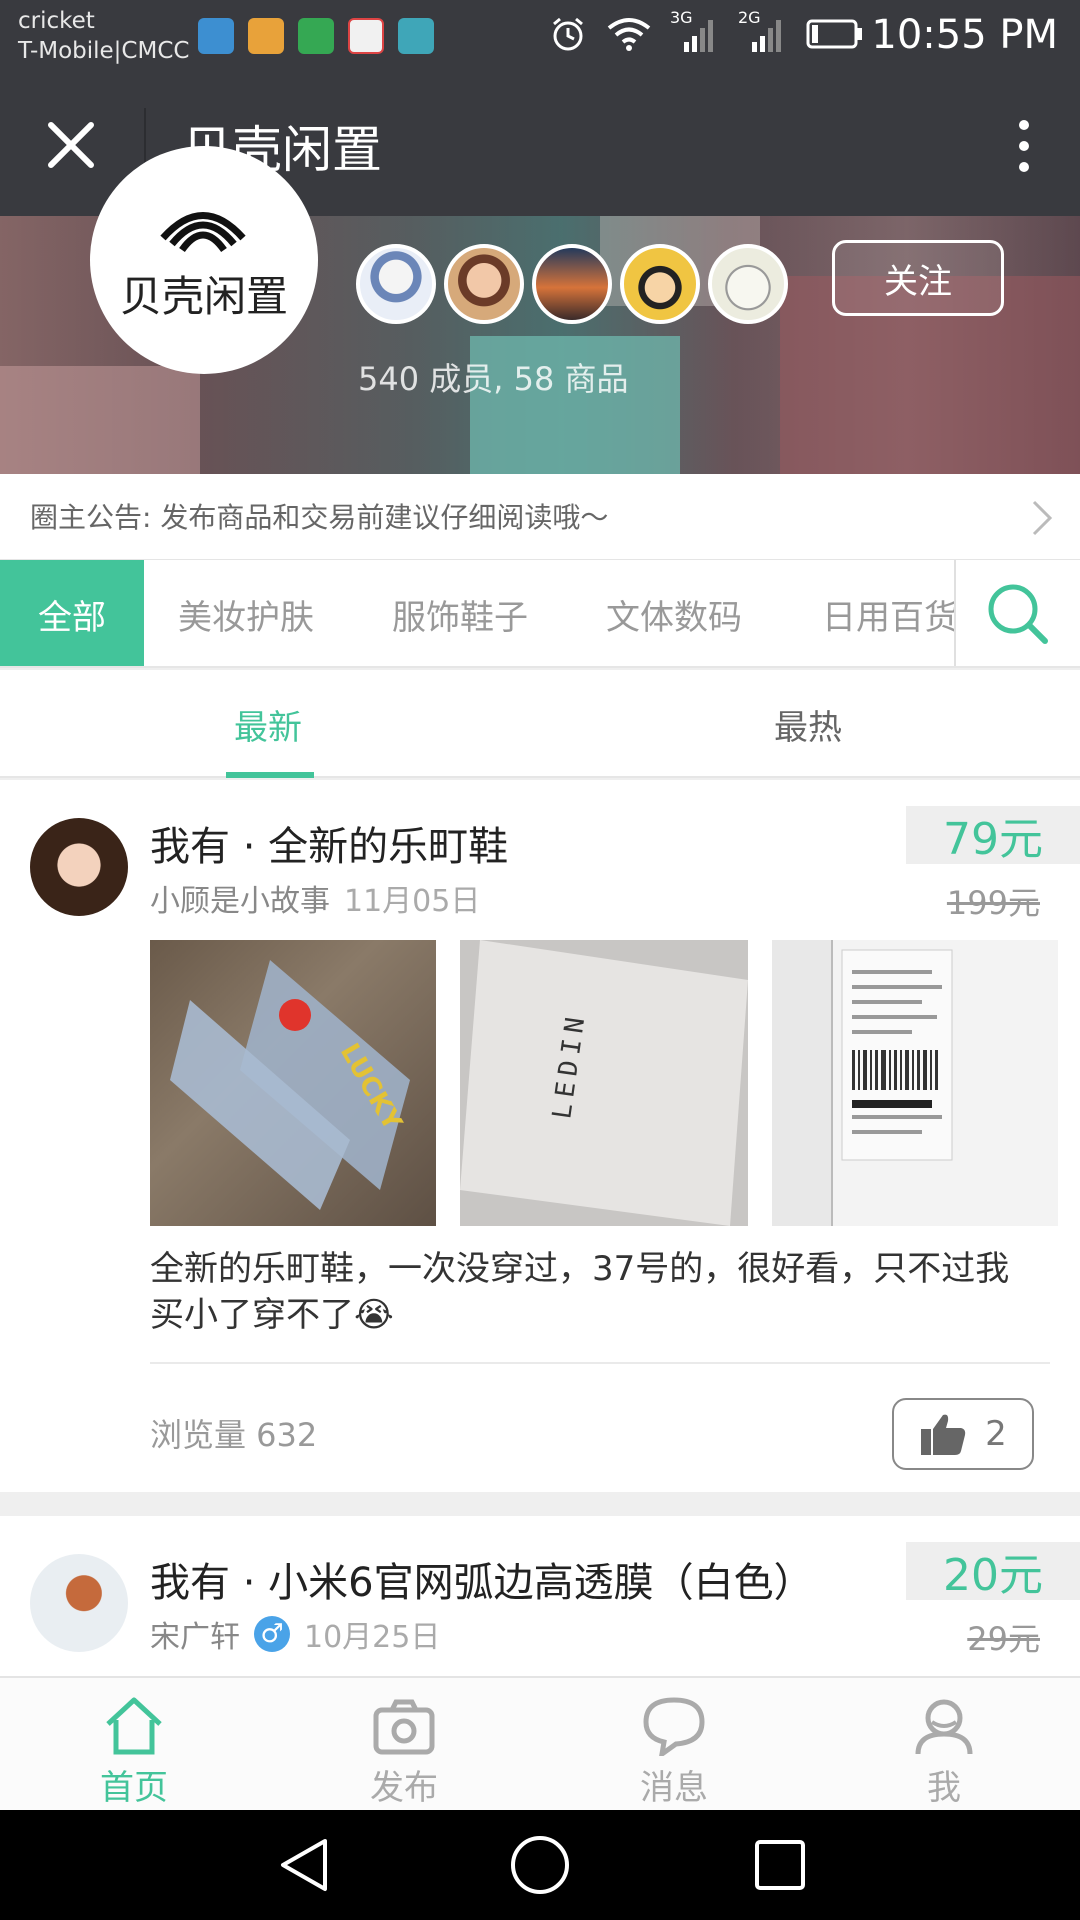 The width and height of the screenshot is (1080, 1920). Describe the element at coordinates (918, 278) in the screenshot. I see `follow-button: 关注` at that location.